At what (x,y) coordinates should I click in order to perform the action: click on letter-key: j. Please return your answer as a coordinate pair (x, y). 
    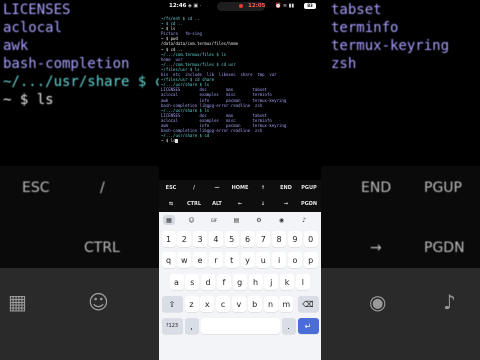
    Looking at the image, I should click on (271, 282).